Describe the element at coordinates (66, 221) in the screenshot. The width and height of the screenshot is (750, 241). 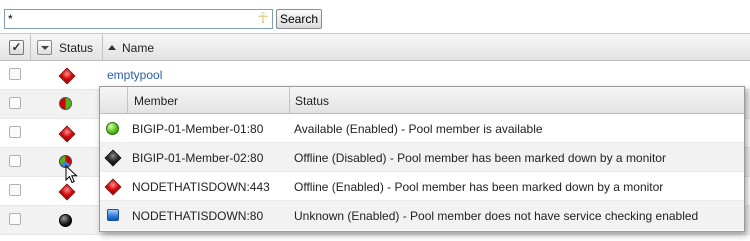
I see `black-circle-icon` at that location.